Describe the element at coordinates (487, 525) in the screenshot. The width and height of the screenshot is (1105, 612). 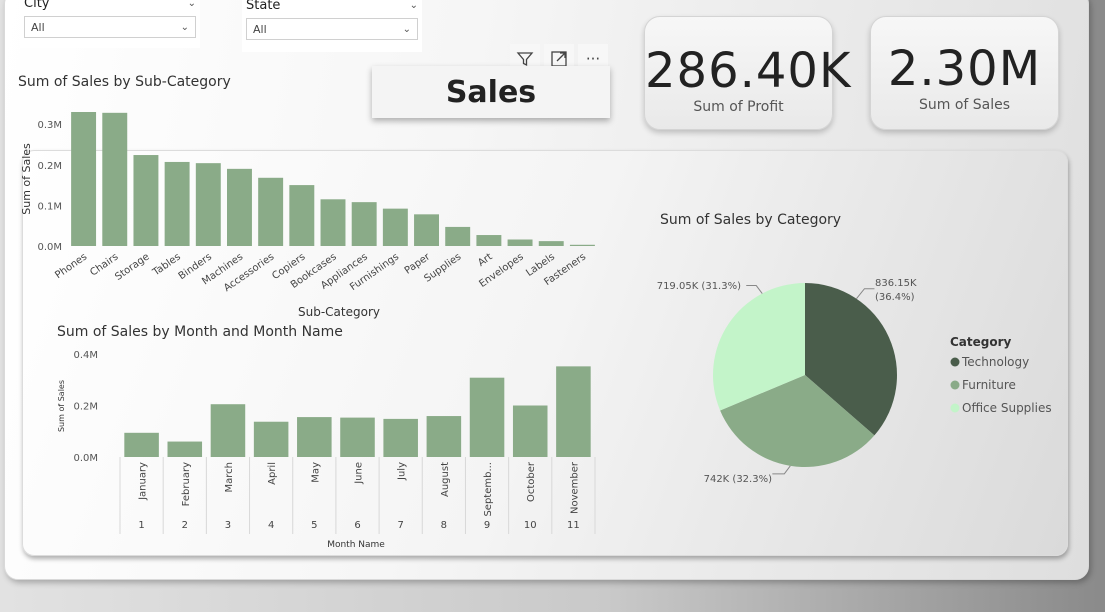
I see `x-tick-number: 9` at that location.